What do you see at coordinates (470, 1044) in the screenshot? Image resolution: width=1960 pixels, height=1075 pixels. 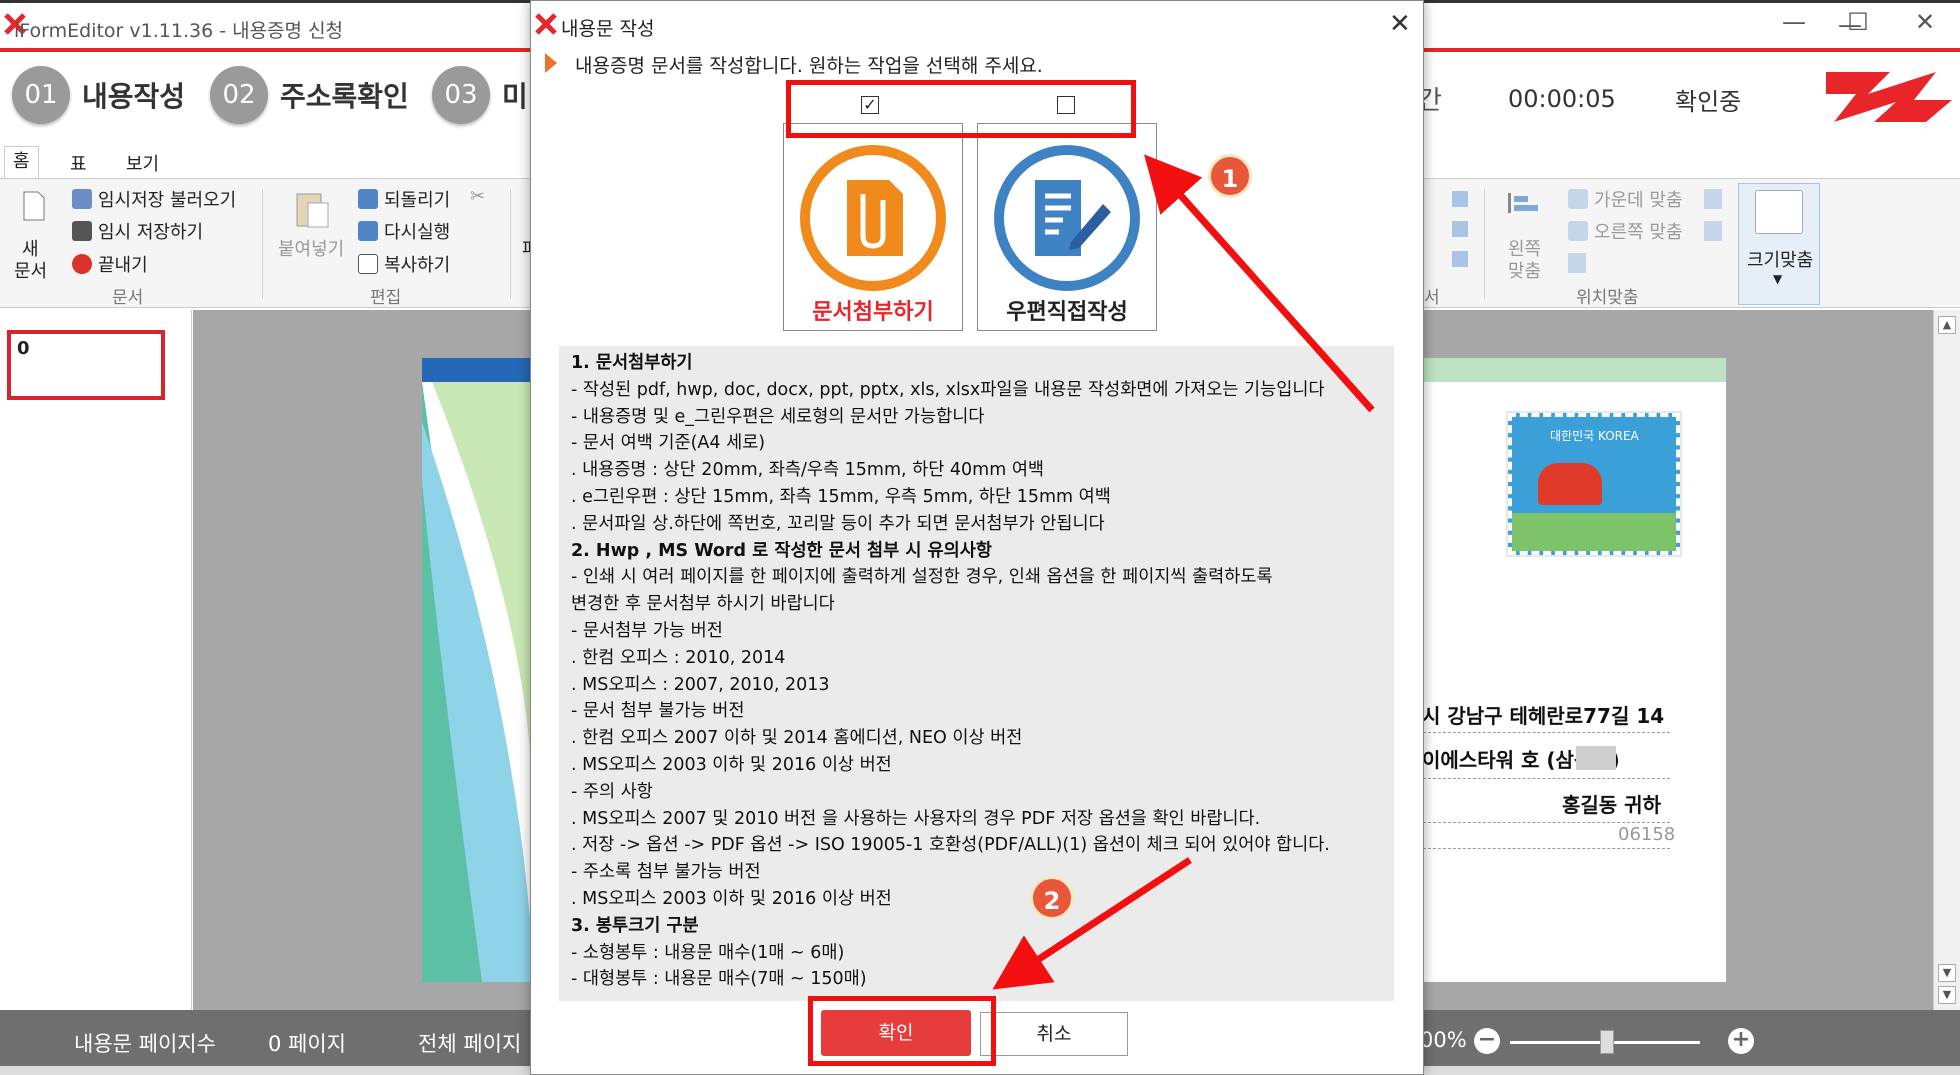 I see `total-pages-label: 전체 페이지` at bounding box center [470, 1044].